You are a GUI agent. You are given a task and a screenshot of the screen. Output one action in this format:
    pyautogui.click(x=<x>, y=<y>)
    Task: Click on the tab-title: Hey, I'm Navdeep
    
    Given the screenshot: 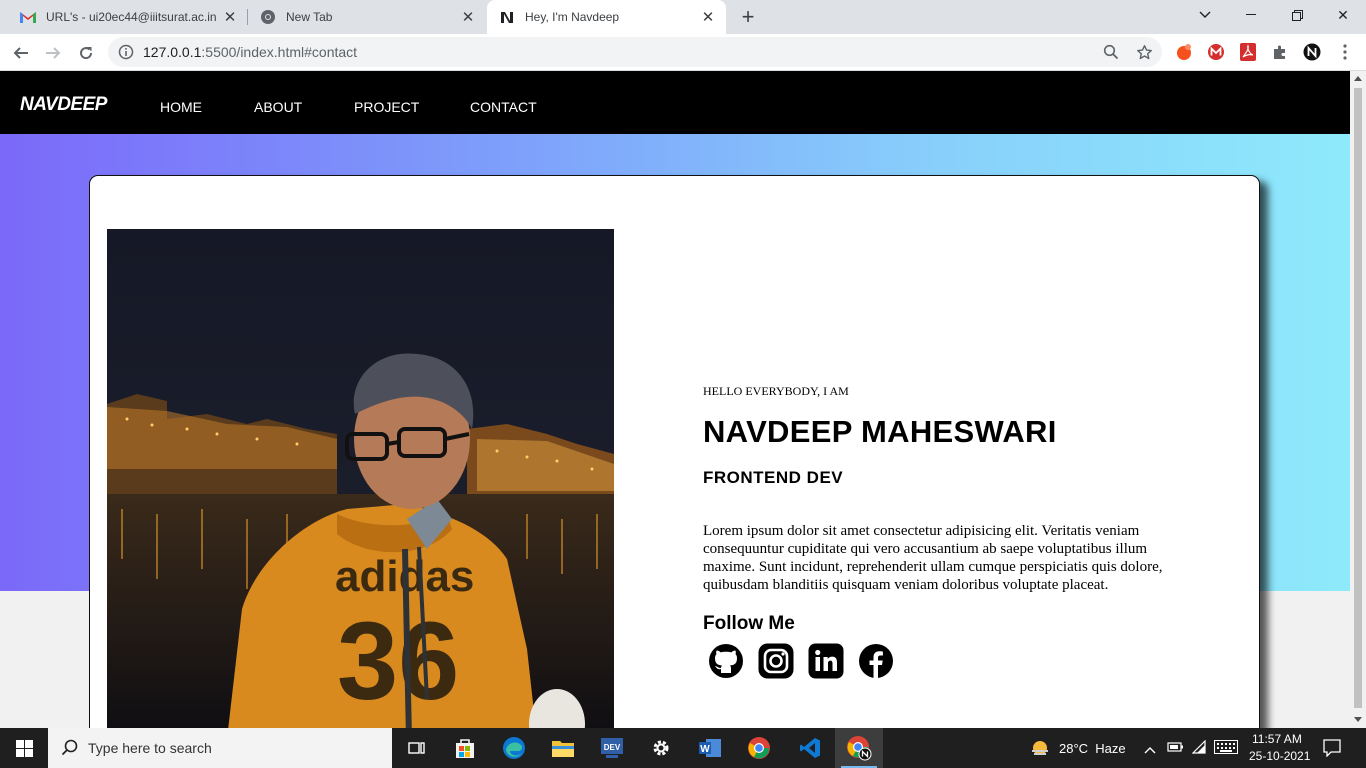 What is the action you would take?
    pyautogui.click(x=572, y=17)
    